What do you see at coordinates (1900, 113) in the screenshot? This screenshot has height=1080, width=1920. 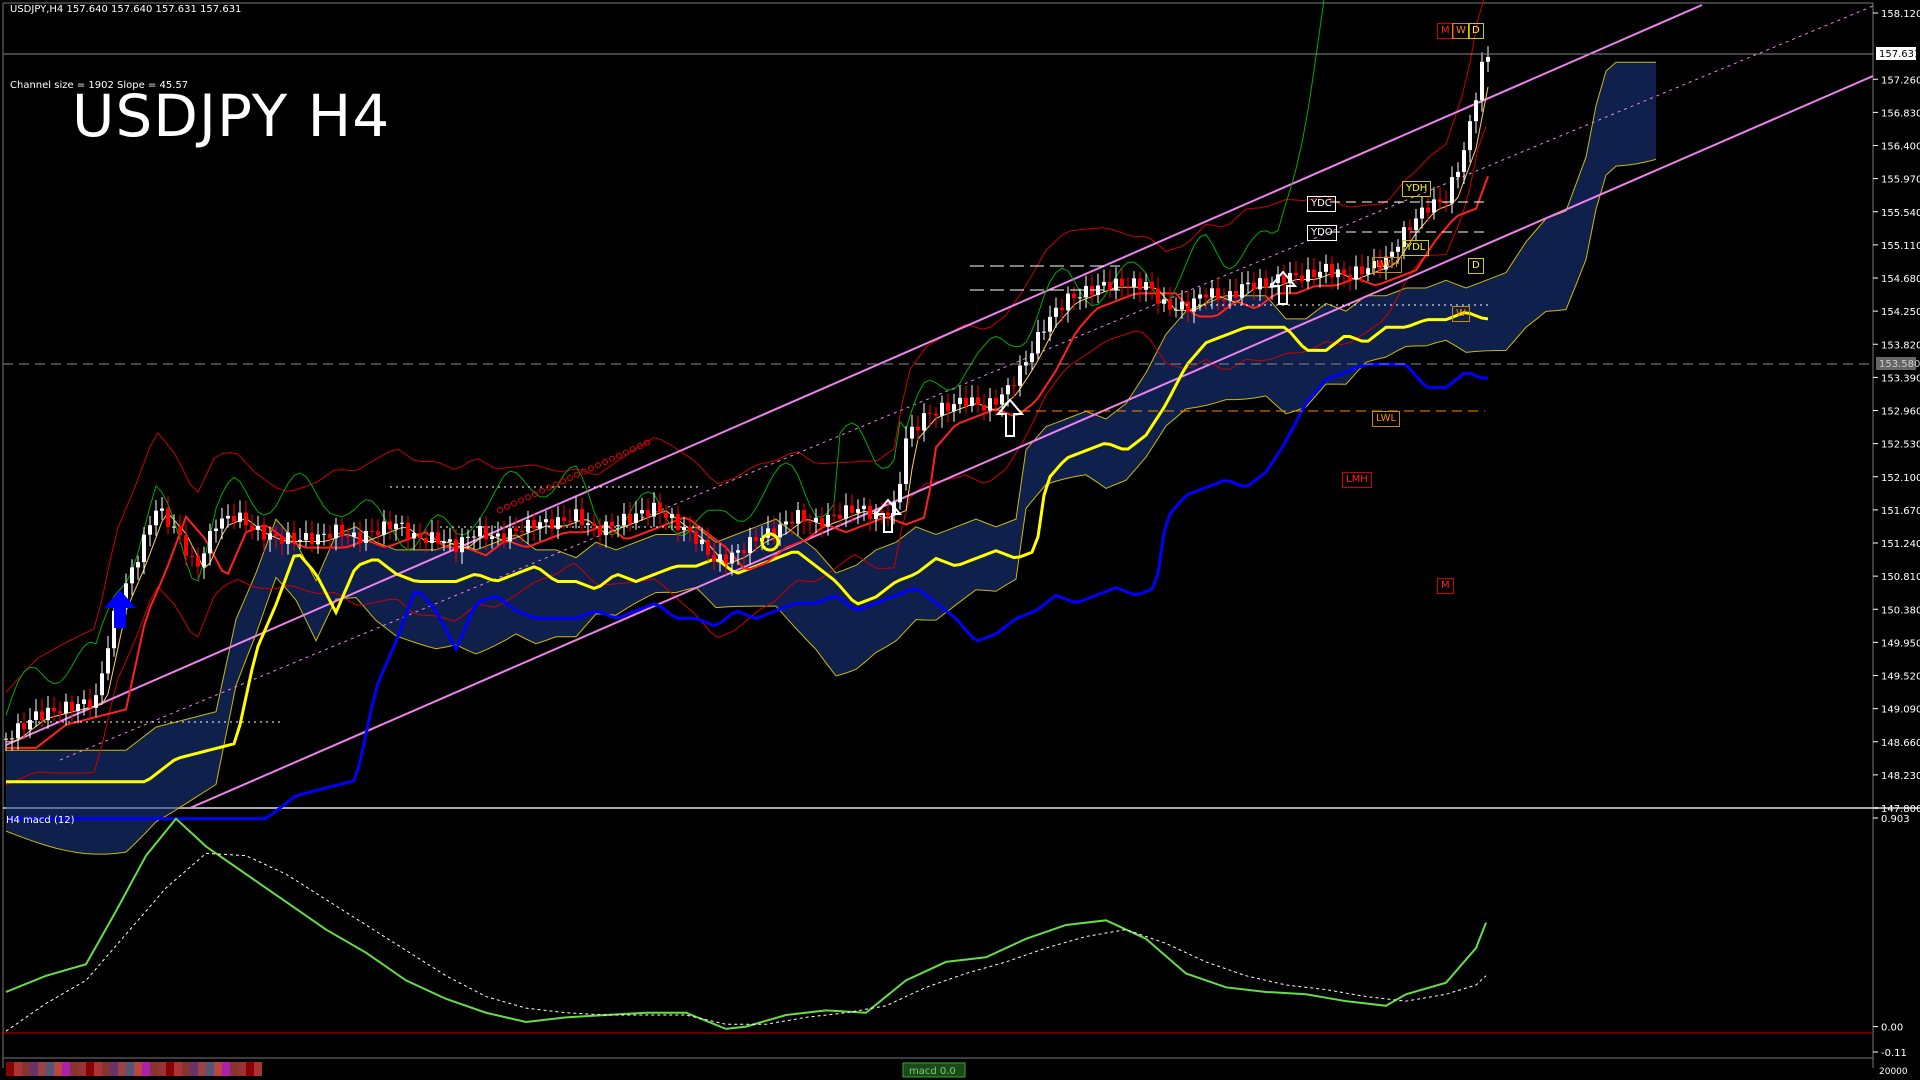 I see `price-tick-label: 156.830` at bounding box center [1900, 113].